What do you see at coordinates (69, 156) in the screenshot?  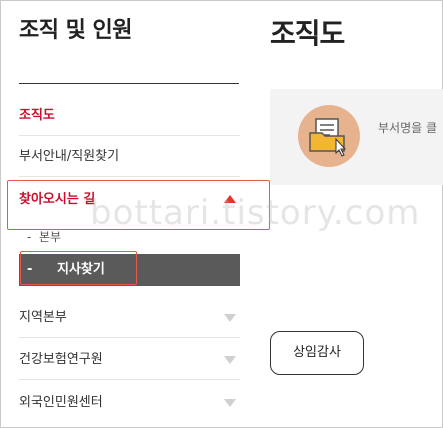 I see `sidebar-item-label: 부서안내/직원찾기` at bounding box center [69, 156].